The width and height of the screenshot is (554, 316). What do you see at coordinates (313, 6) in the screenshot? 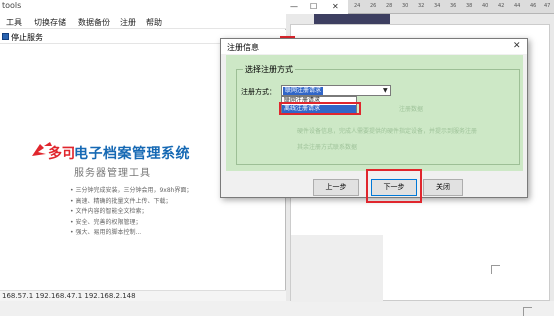
I see `maximize-button: ☐` at bounding box center [313, 6].